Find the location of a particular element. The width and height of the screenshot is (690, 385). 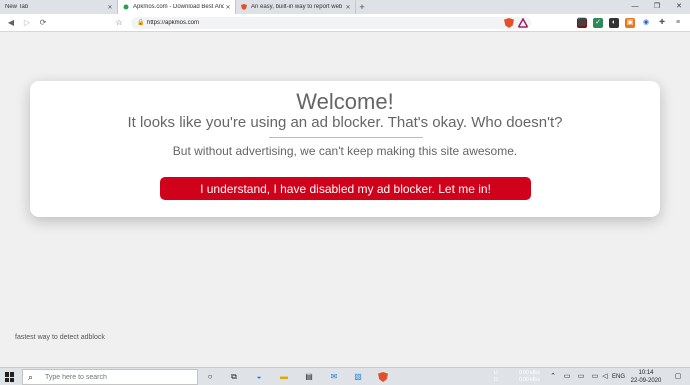

lock-icon: 🔒 is located at coordinates (141, 23).